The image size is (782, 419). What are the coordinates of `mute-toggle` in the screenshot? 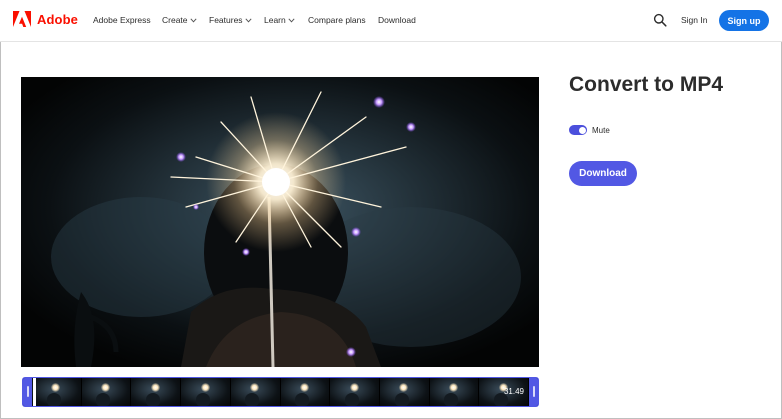 It's located at (578, 130).